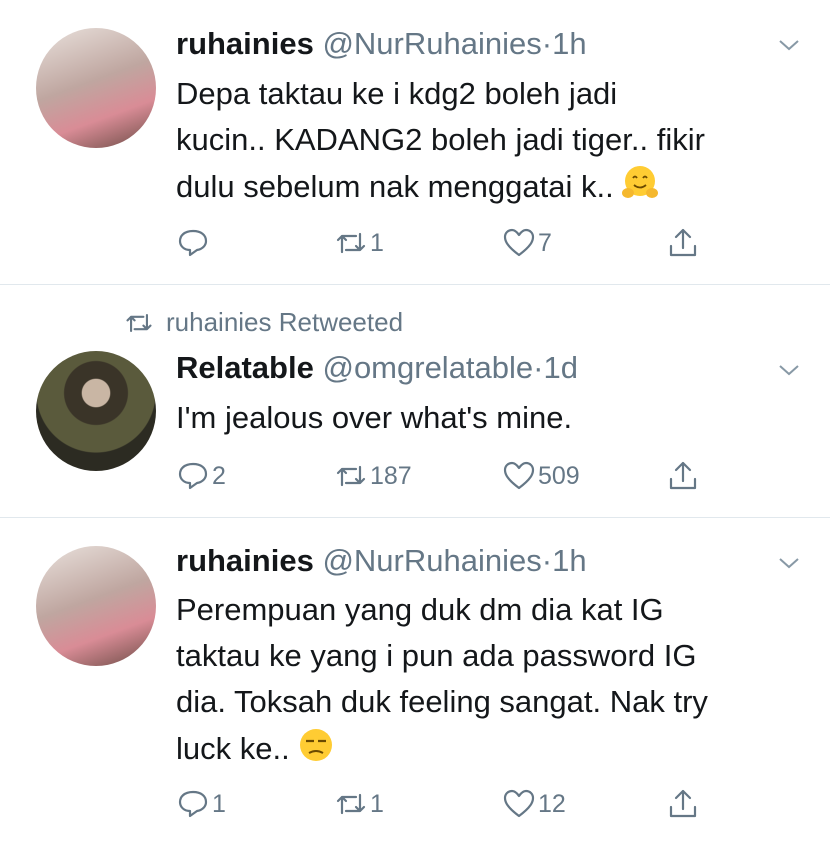 This screenshot has width=830, height=844. What do you see at coordinates (397, 93) in the screenshot?
I see `tweet-text-line: Depa taktau ke i kdg2 boleh jadi` at bounding box center [397, 93].